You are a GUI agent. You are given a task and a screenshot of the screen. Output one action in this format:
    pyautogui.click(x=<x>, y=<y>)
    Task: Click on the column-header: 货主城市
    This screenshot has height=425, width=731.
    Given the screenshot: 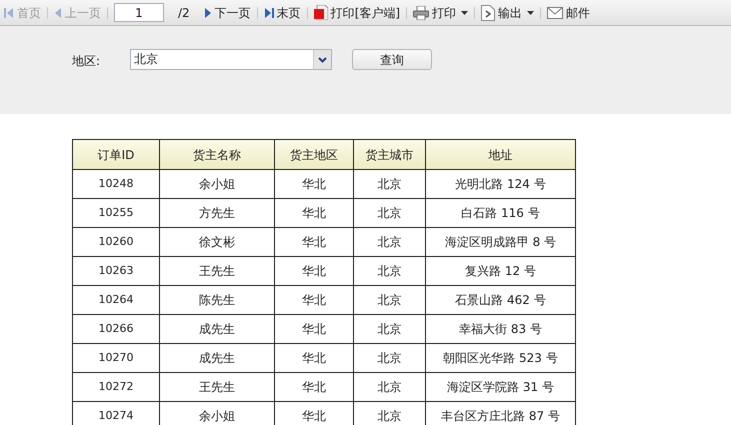 What is the action you would take?
    pyautogui.click(x=390, y=155)
    